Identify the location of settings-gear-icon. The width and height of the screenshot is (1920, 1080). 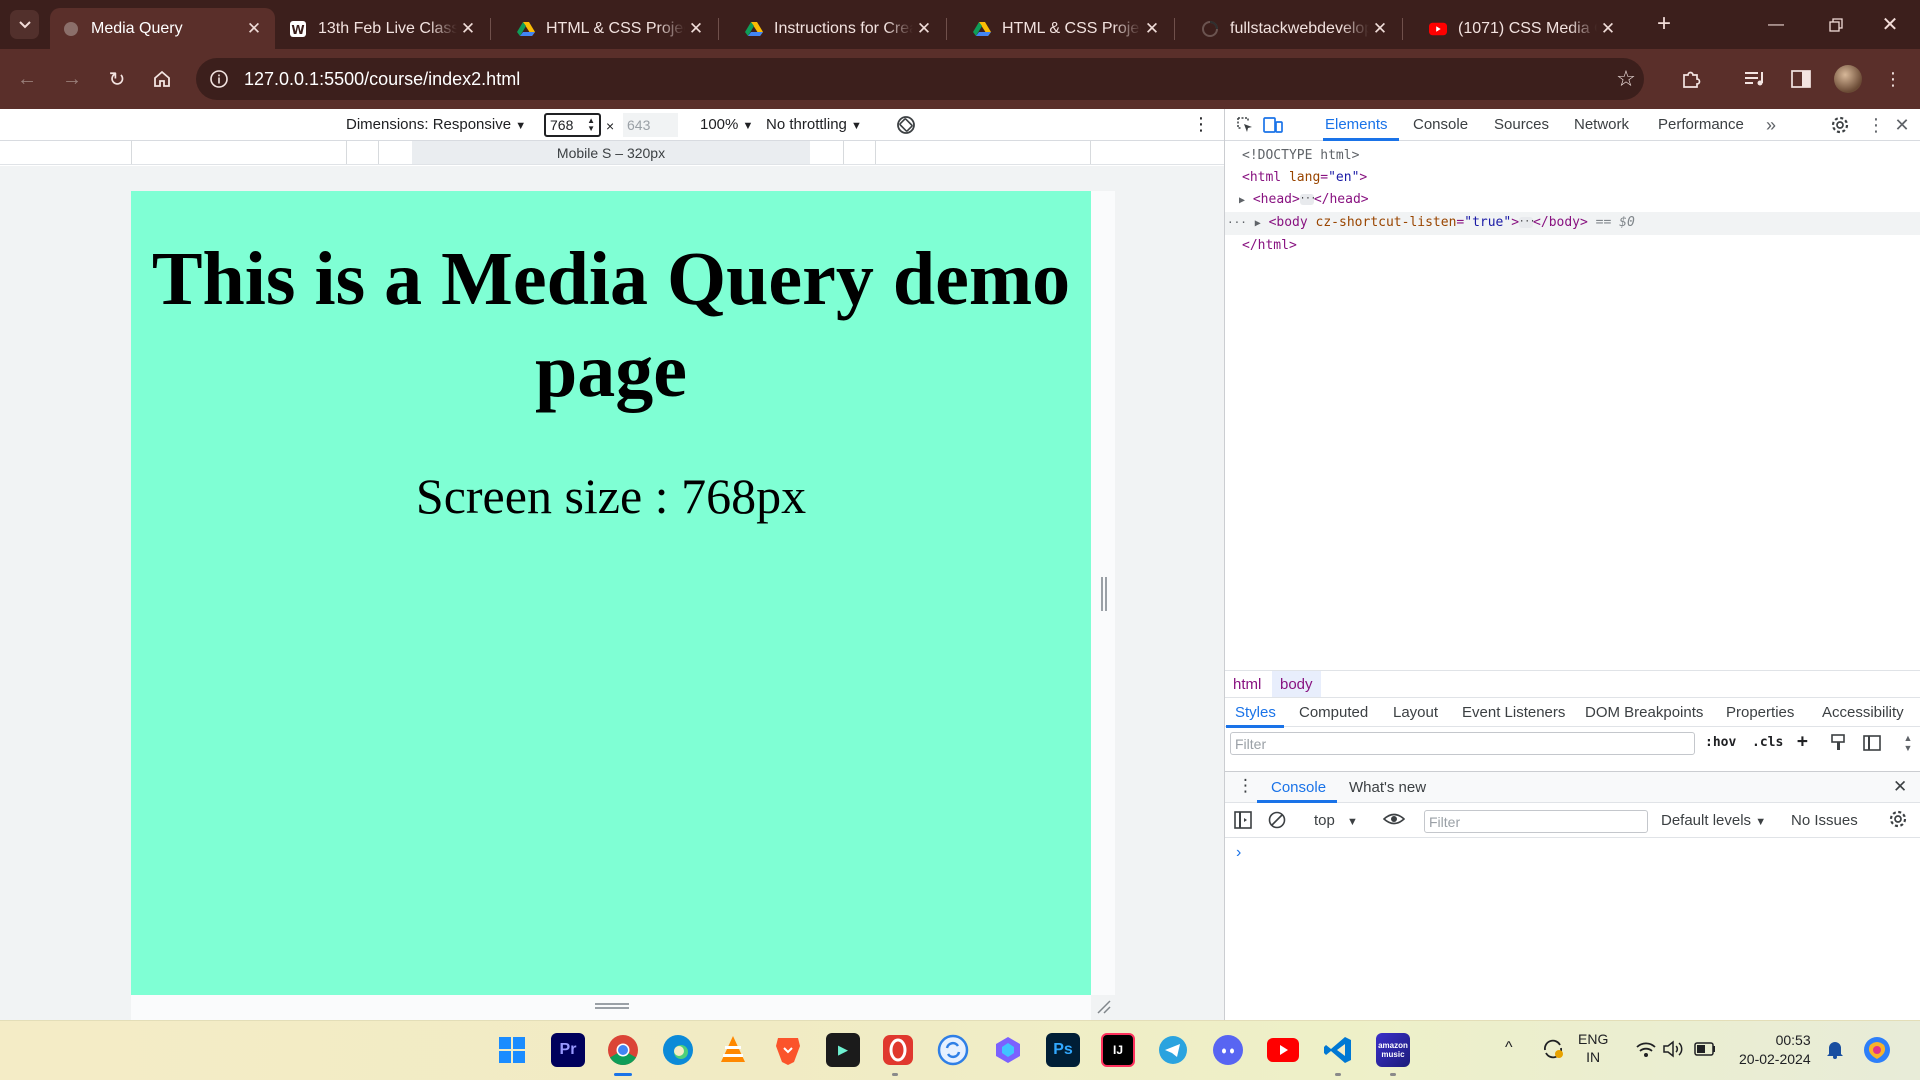
(1840, 125).